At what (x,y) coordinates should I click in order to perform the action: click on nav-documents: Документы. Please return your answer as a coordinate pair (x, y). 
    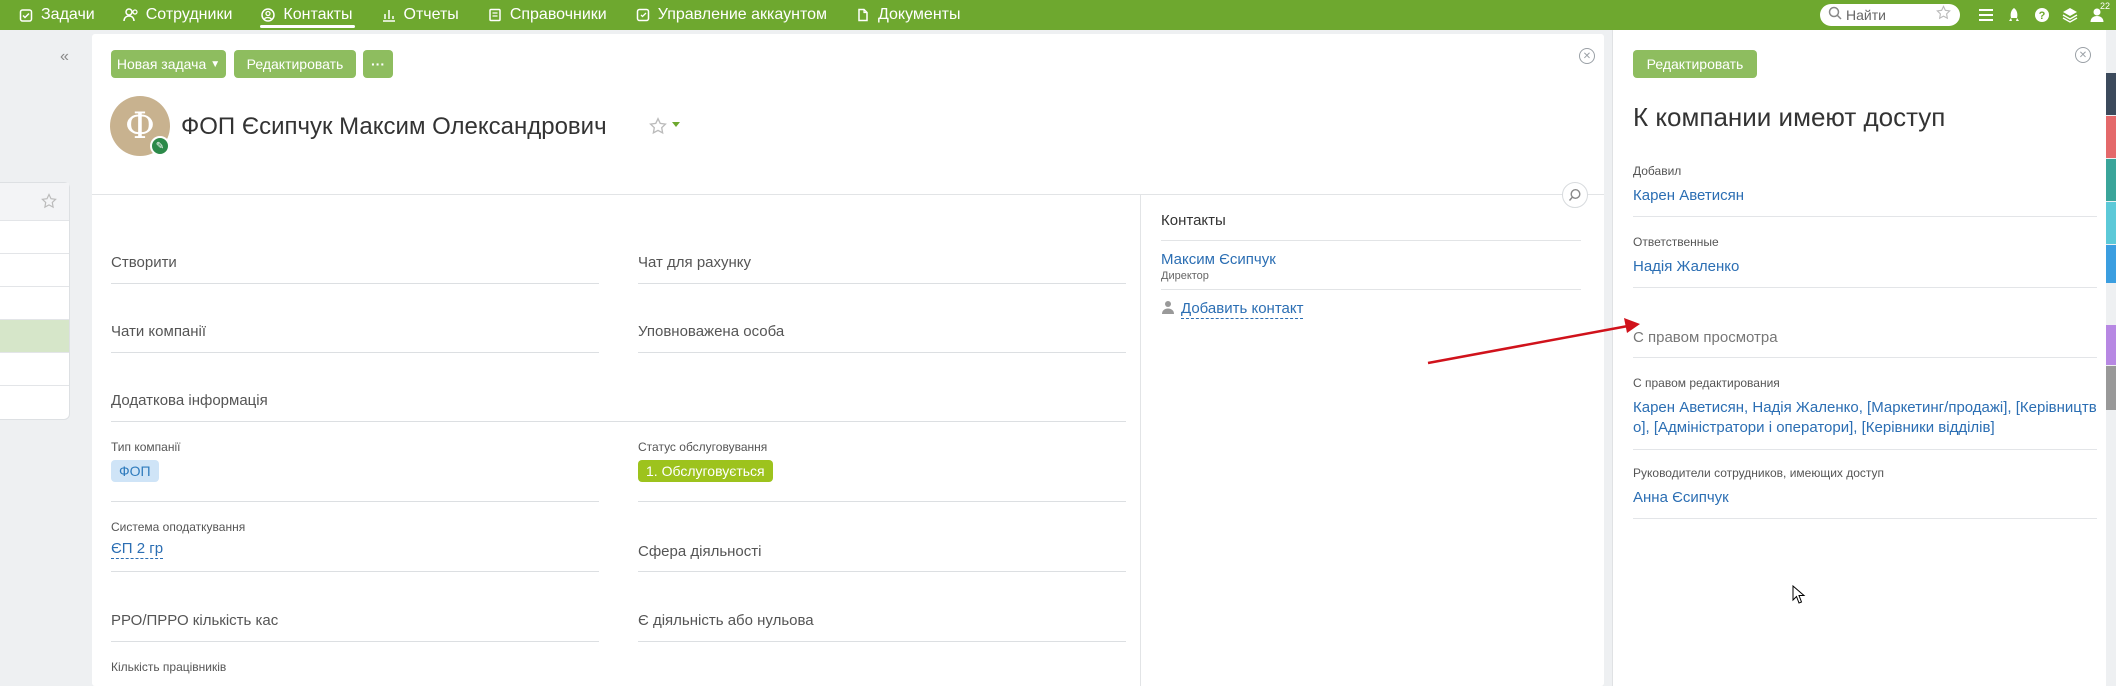
    Looking at the image, I should click on (912, 15).